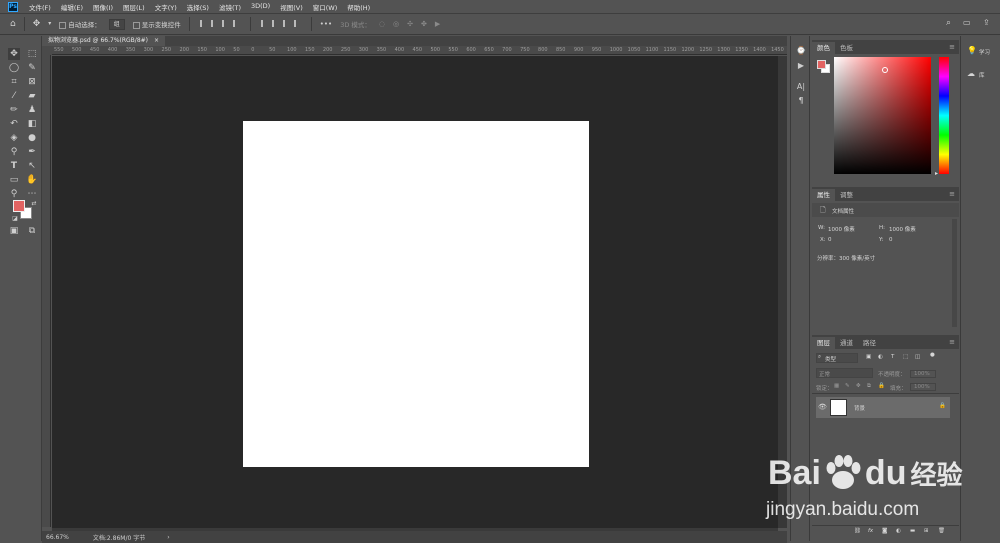 The height and width of the screenshot is (543, 1000). I want to click on visibility-eye-icon: 👁, so click(822, 407).